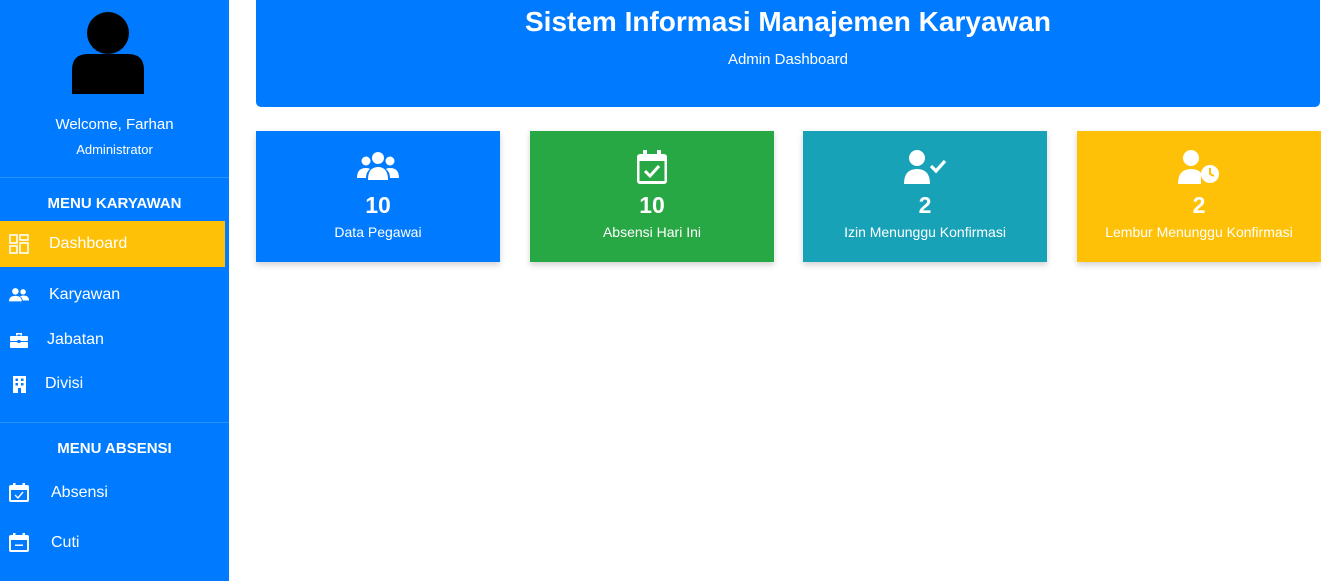 This screenshot has height=581, width=1321. I want to click on user-role: Administrator, so click(114, 149).